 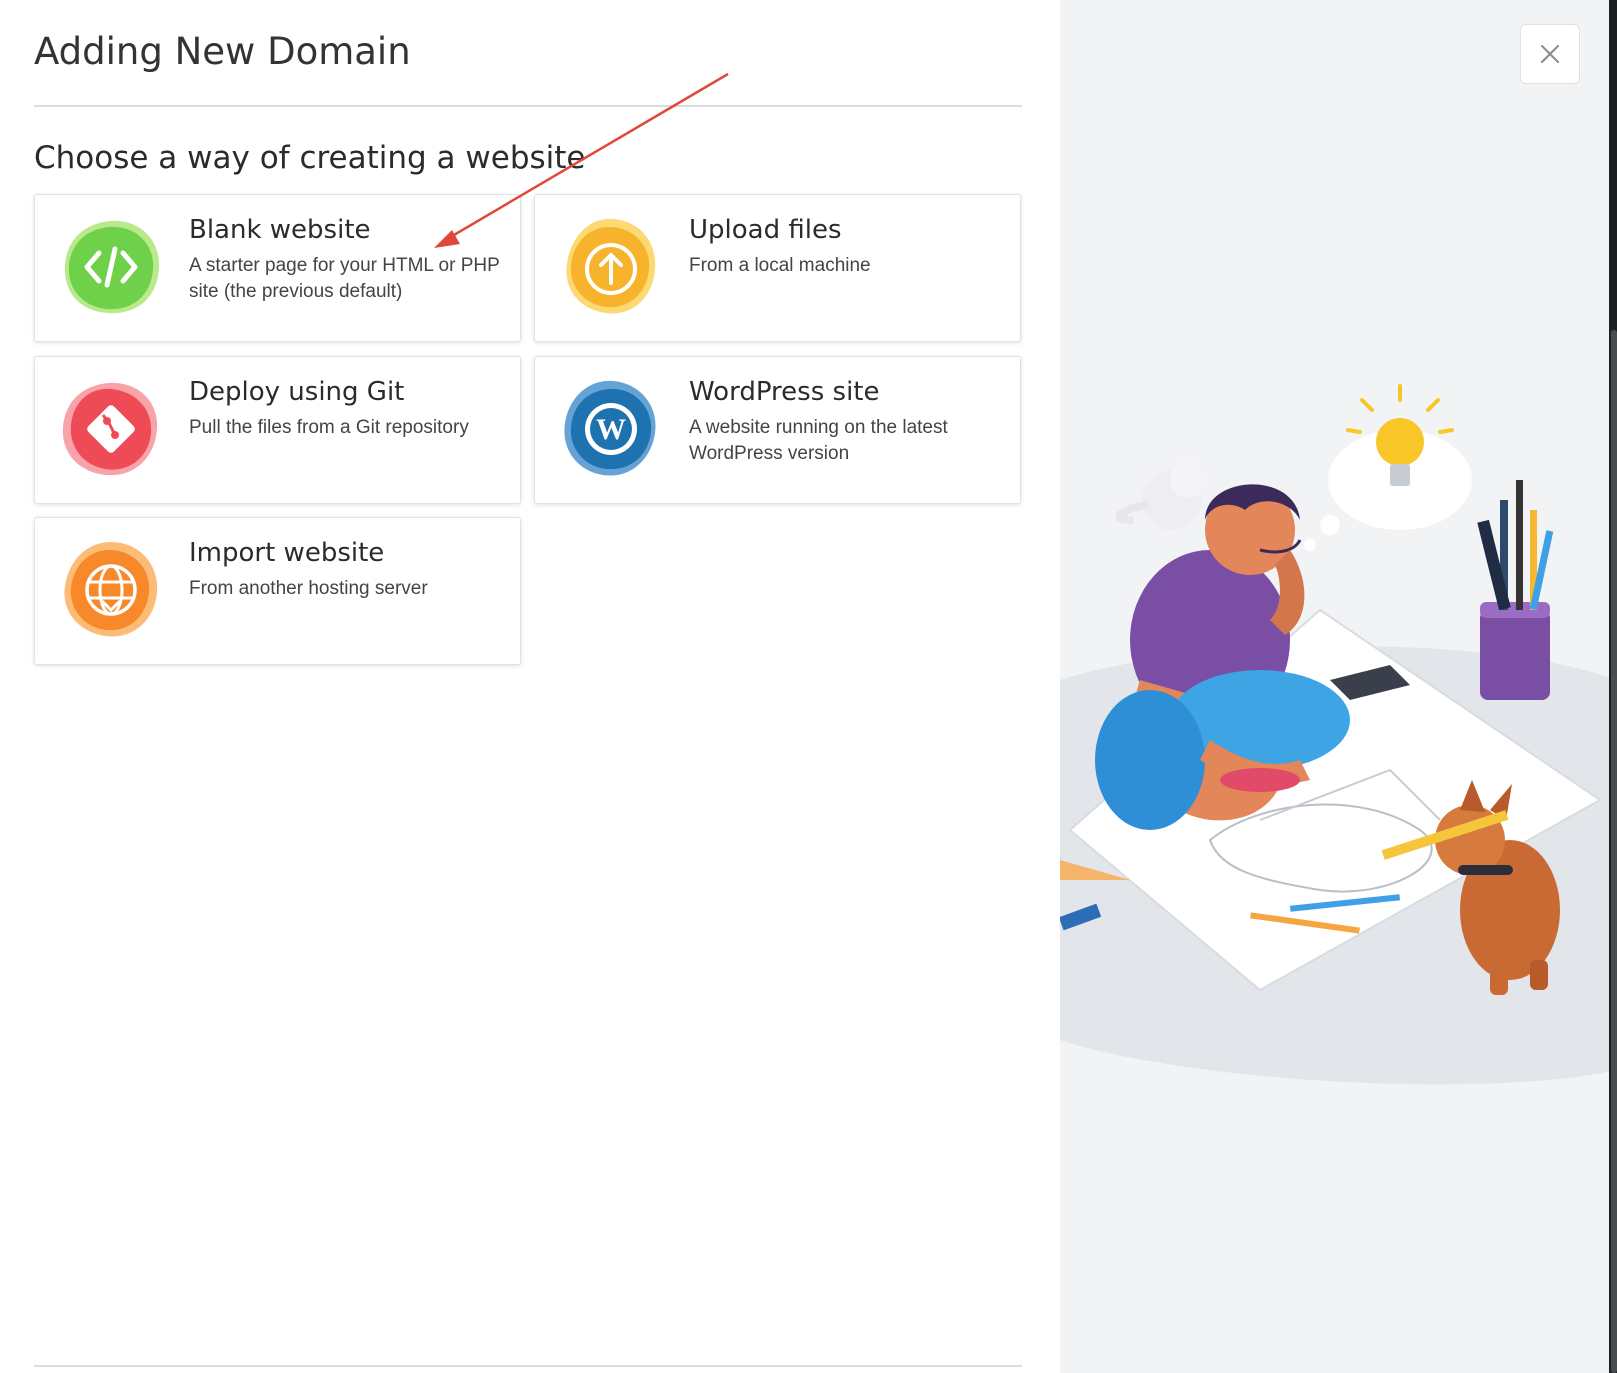 What do you see at coordinates (329, 427) in the screenshot?
I see `option-description: Pull the files from a Git repository` at bounding box center [329, 427].